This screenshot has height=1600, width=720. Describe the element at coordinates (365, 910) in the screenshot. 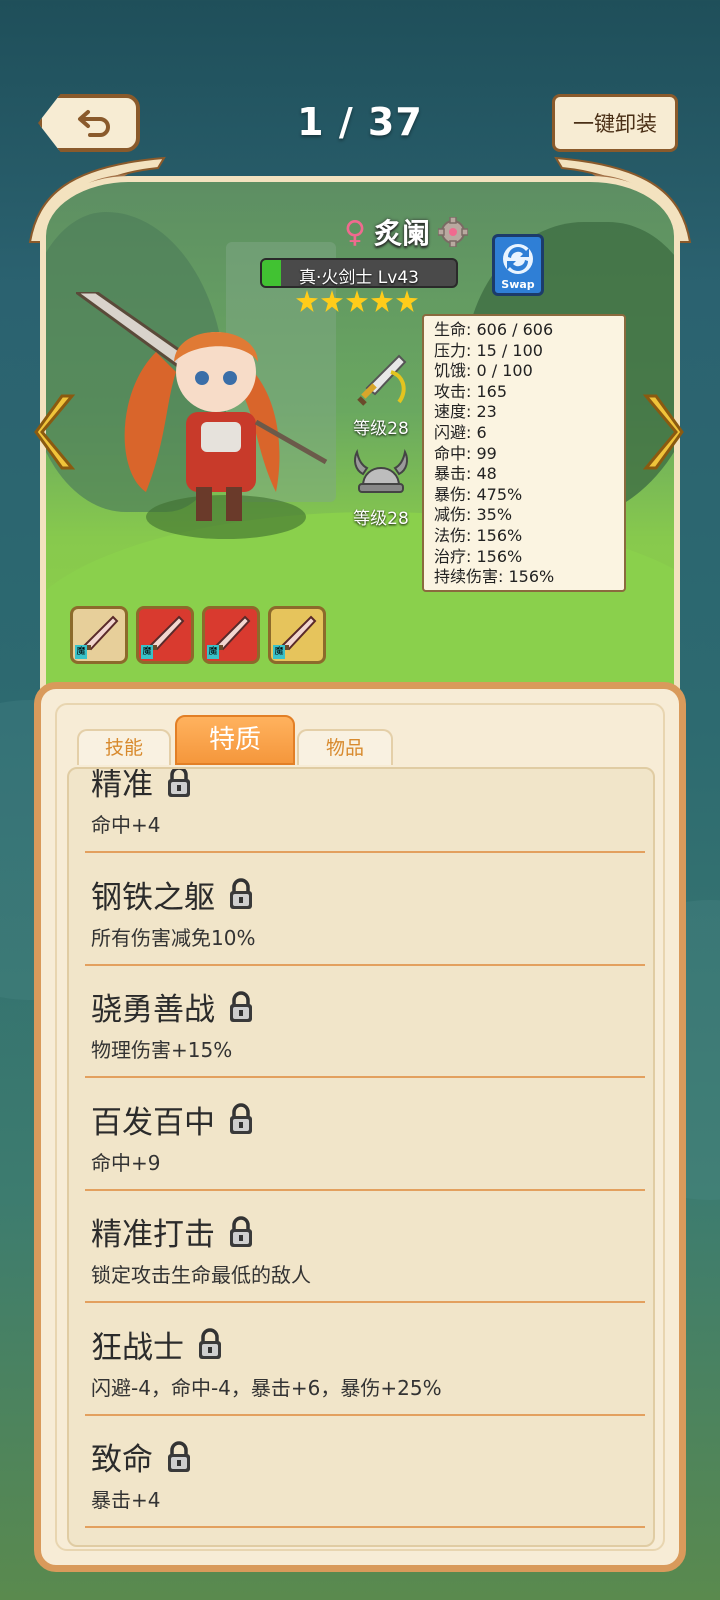

I see `trait-row: 钢铁之躯所有伤害减免10%` at that location.